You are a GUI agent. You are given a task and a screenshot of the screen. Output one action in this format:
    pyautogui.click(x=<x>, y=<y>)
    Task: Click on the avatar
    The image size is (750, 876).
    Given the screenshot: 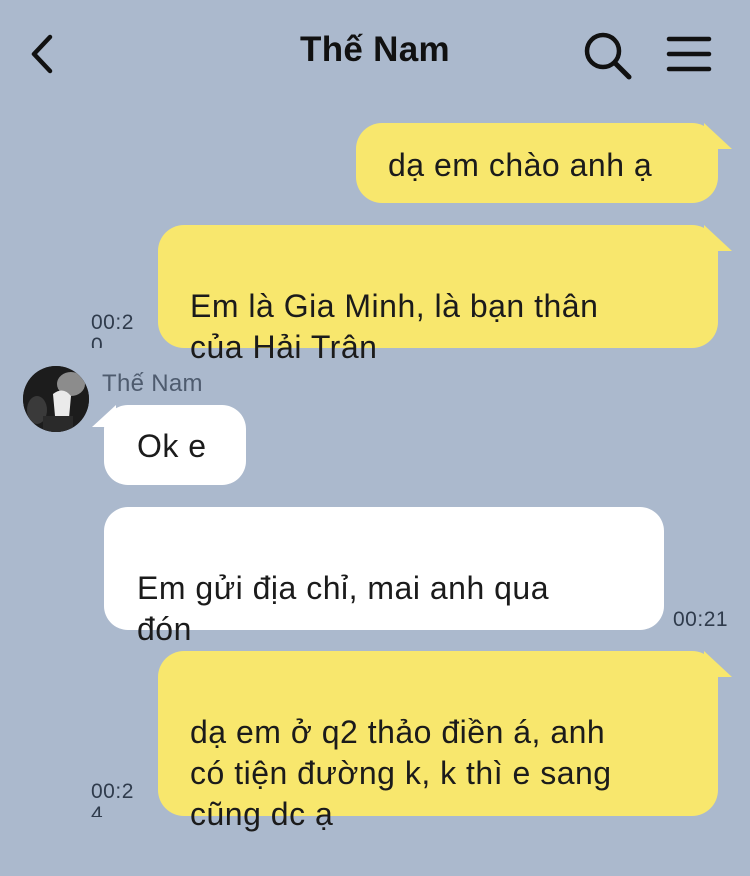 What is the action you would take?
    pyautogui.click(x=56, y=399)
    